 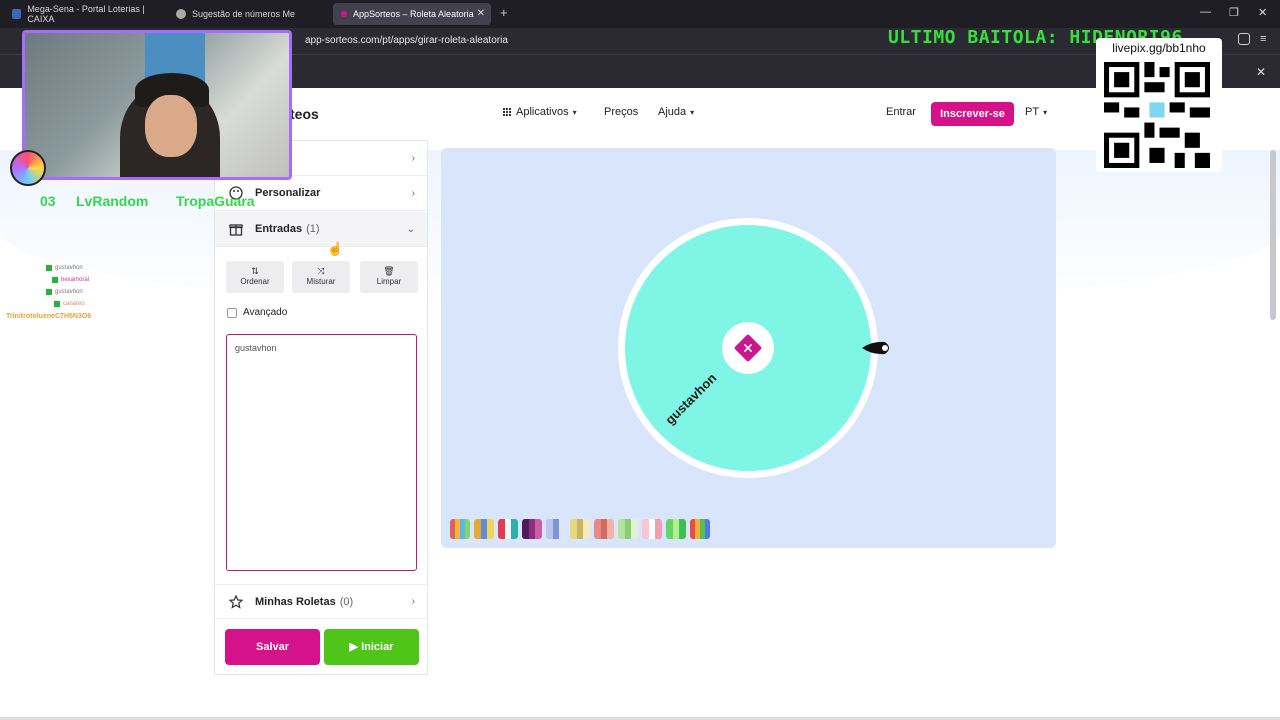 I want to click on save-button: Salvar, so click(x=272, y=647).